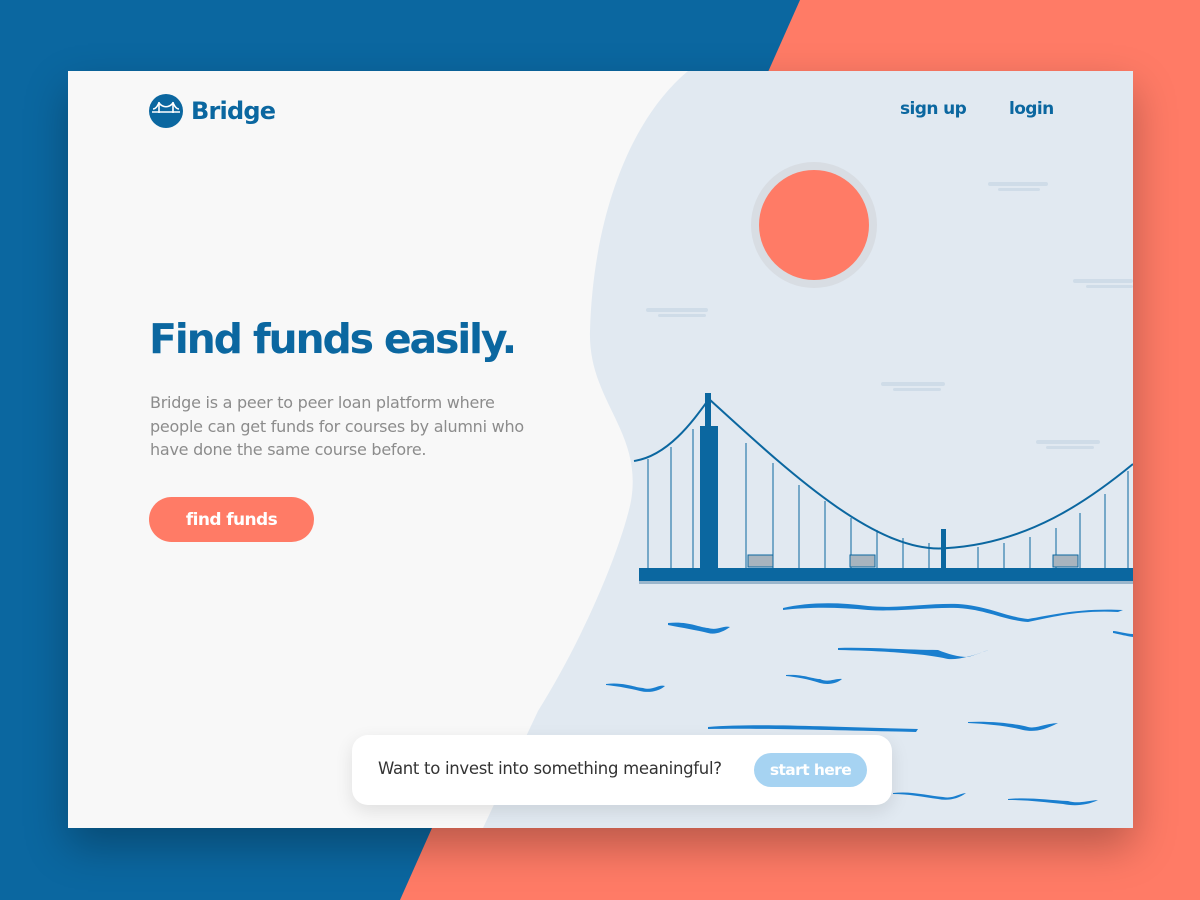 This screenshot has width=1200, height=900. Describe the element at coordinates (886, 582) in the screenshot. I see `bridge-deck-highlight` at that location.